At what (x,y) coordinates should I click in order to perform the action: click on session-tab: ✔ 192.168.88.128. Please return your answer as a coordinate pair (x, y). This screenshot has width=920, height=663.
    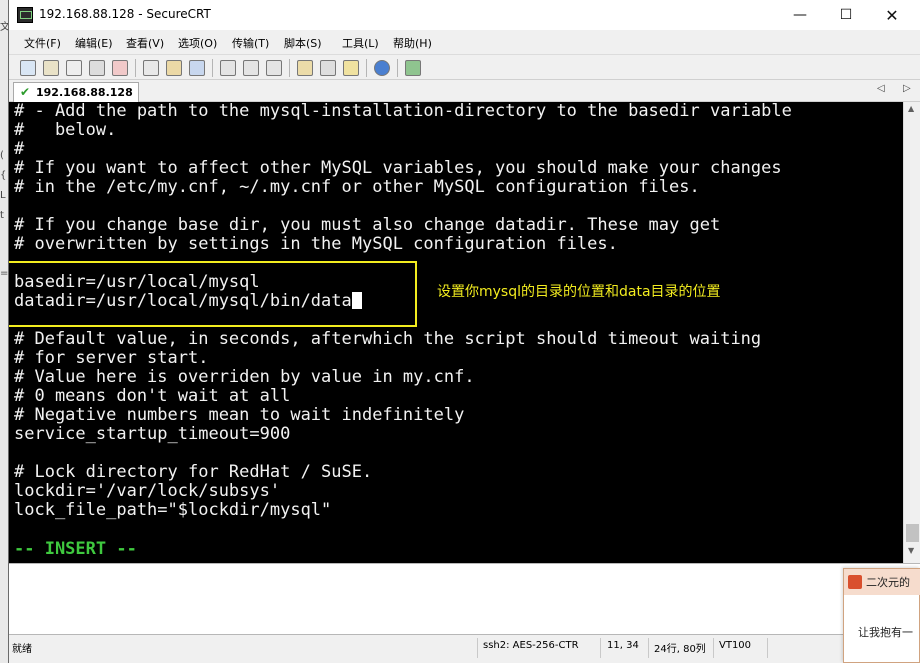
    Looking at the image, I should click on (76, 92).